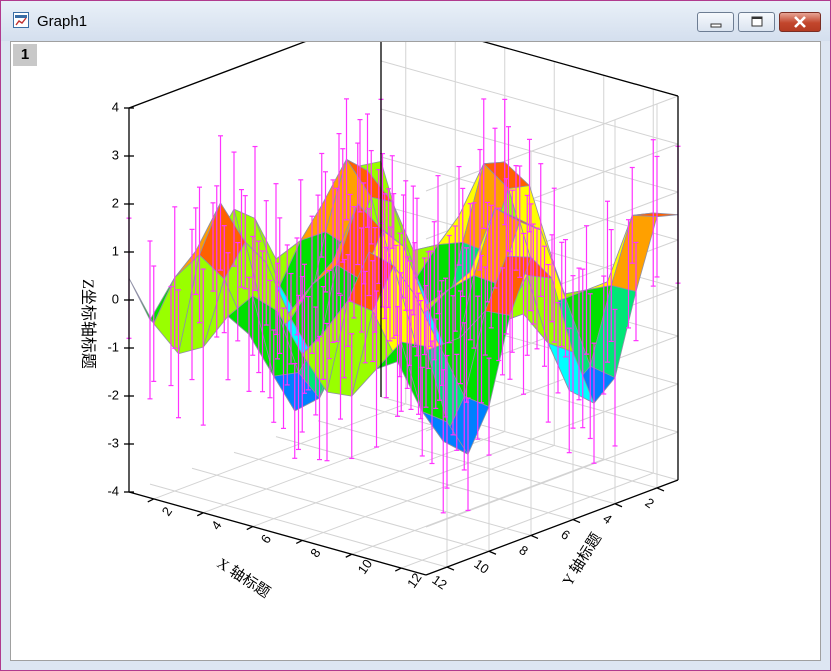 Image resolution: width=831 pixels, height=671 pixels. Describe the element at coordinates (415, 21) in the screenshot. I see `title-bar: Graph1` at that location.